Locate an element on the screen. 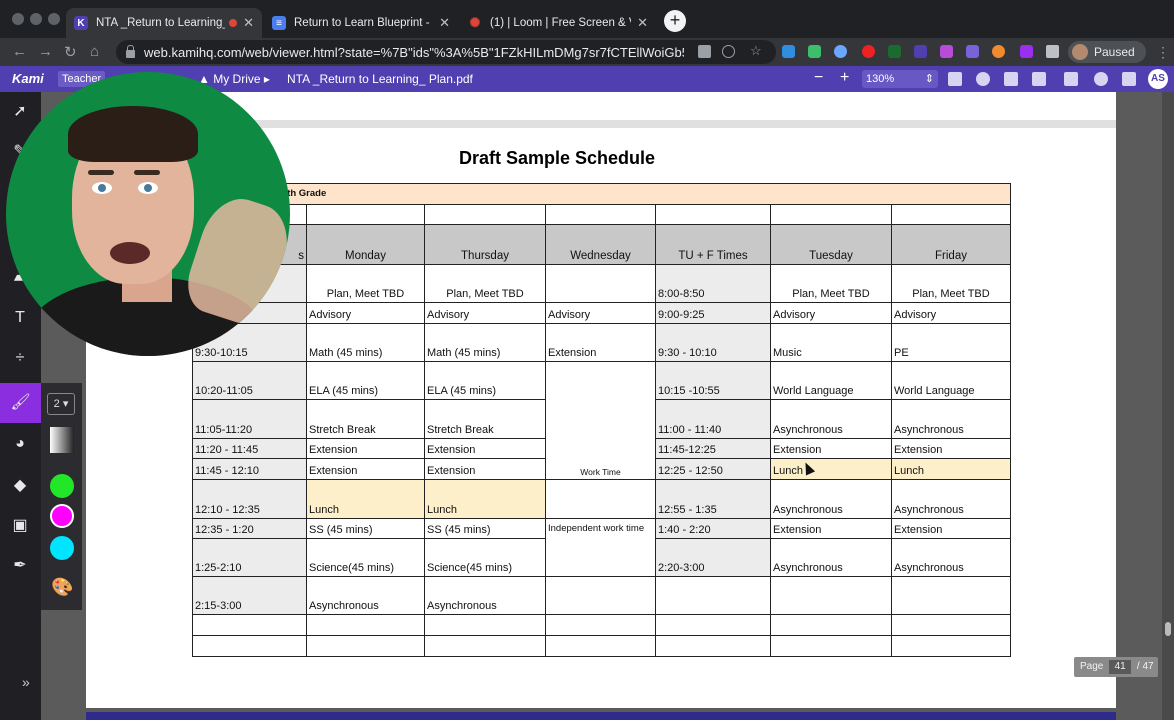 This screenshot has width=1174, height=720. scrollbar-thumb is located at coordinates (1168, 629).